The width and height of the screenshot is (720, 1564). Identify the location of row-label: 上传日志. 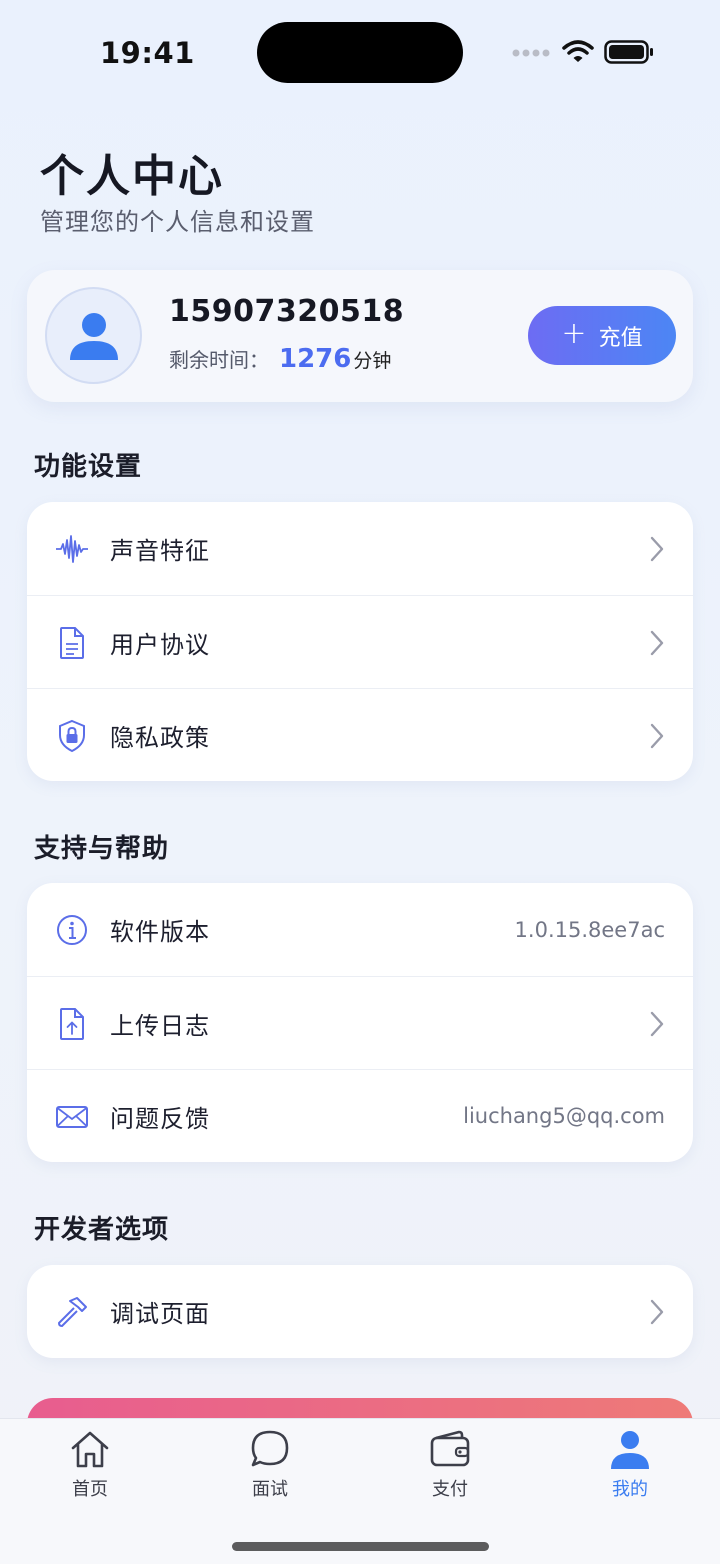
(160, 1025).